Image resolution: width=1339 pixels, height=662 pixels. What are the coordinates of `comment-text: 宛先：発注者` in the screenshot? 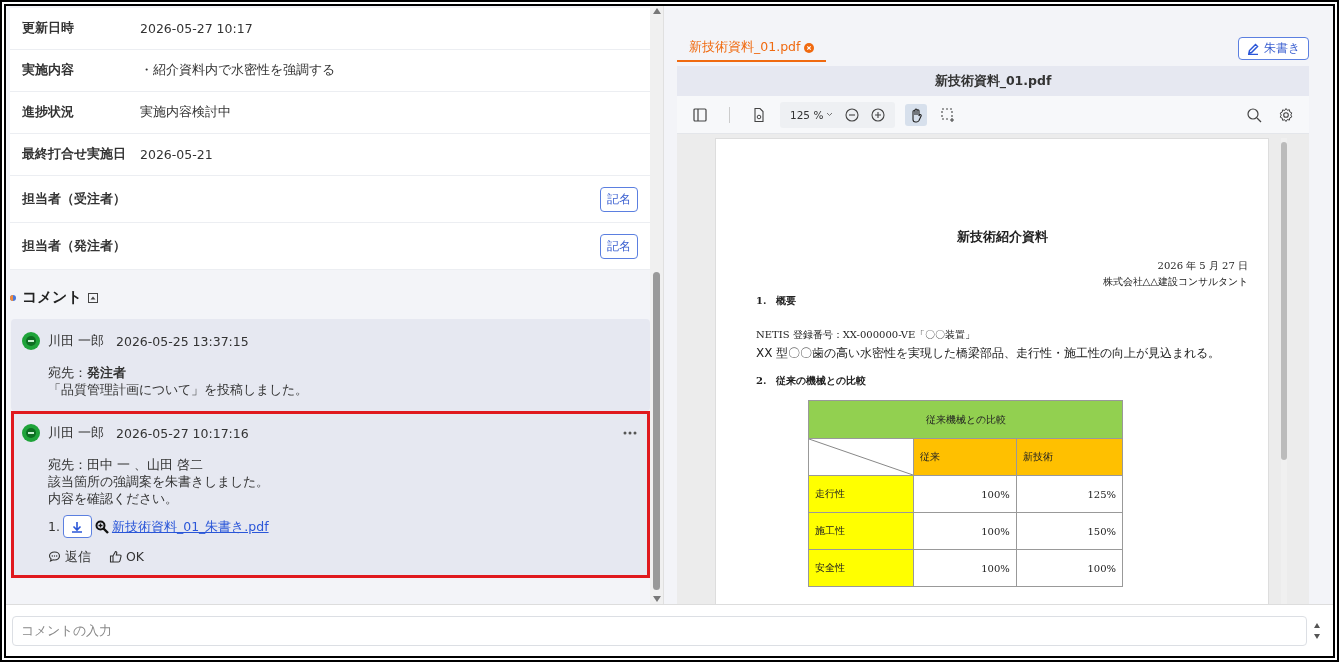 It's located at (87, 372).